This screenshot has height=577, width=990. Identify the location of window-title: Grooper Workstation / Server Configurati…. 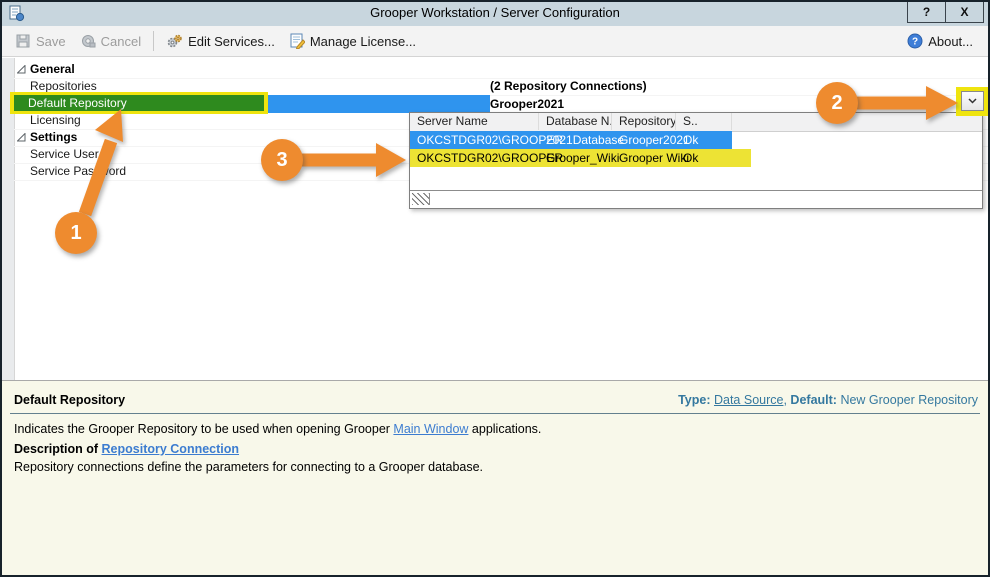
(495, 12).